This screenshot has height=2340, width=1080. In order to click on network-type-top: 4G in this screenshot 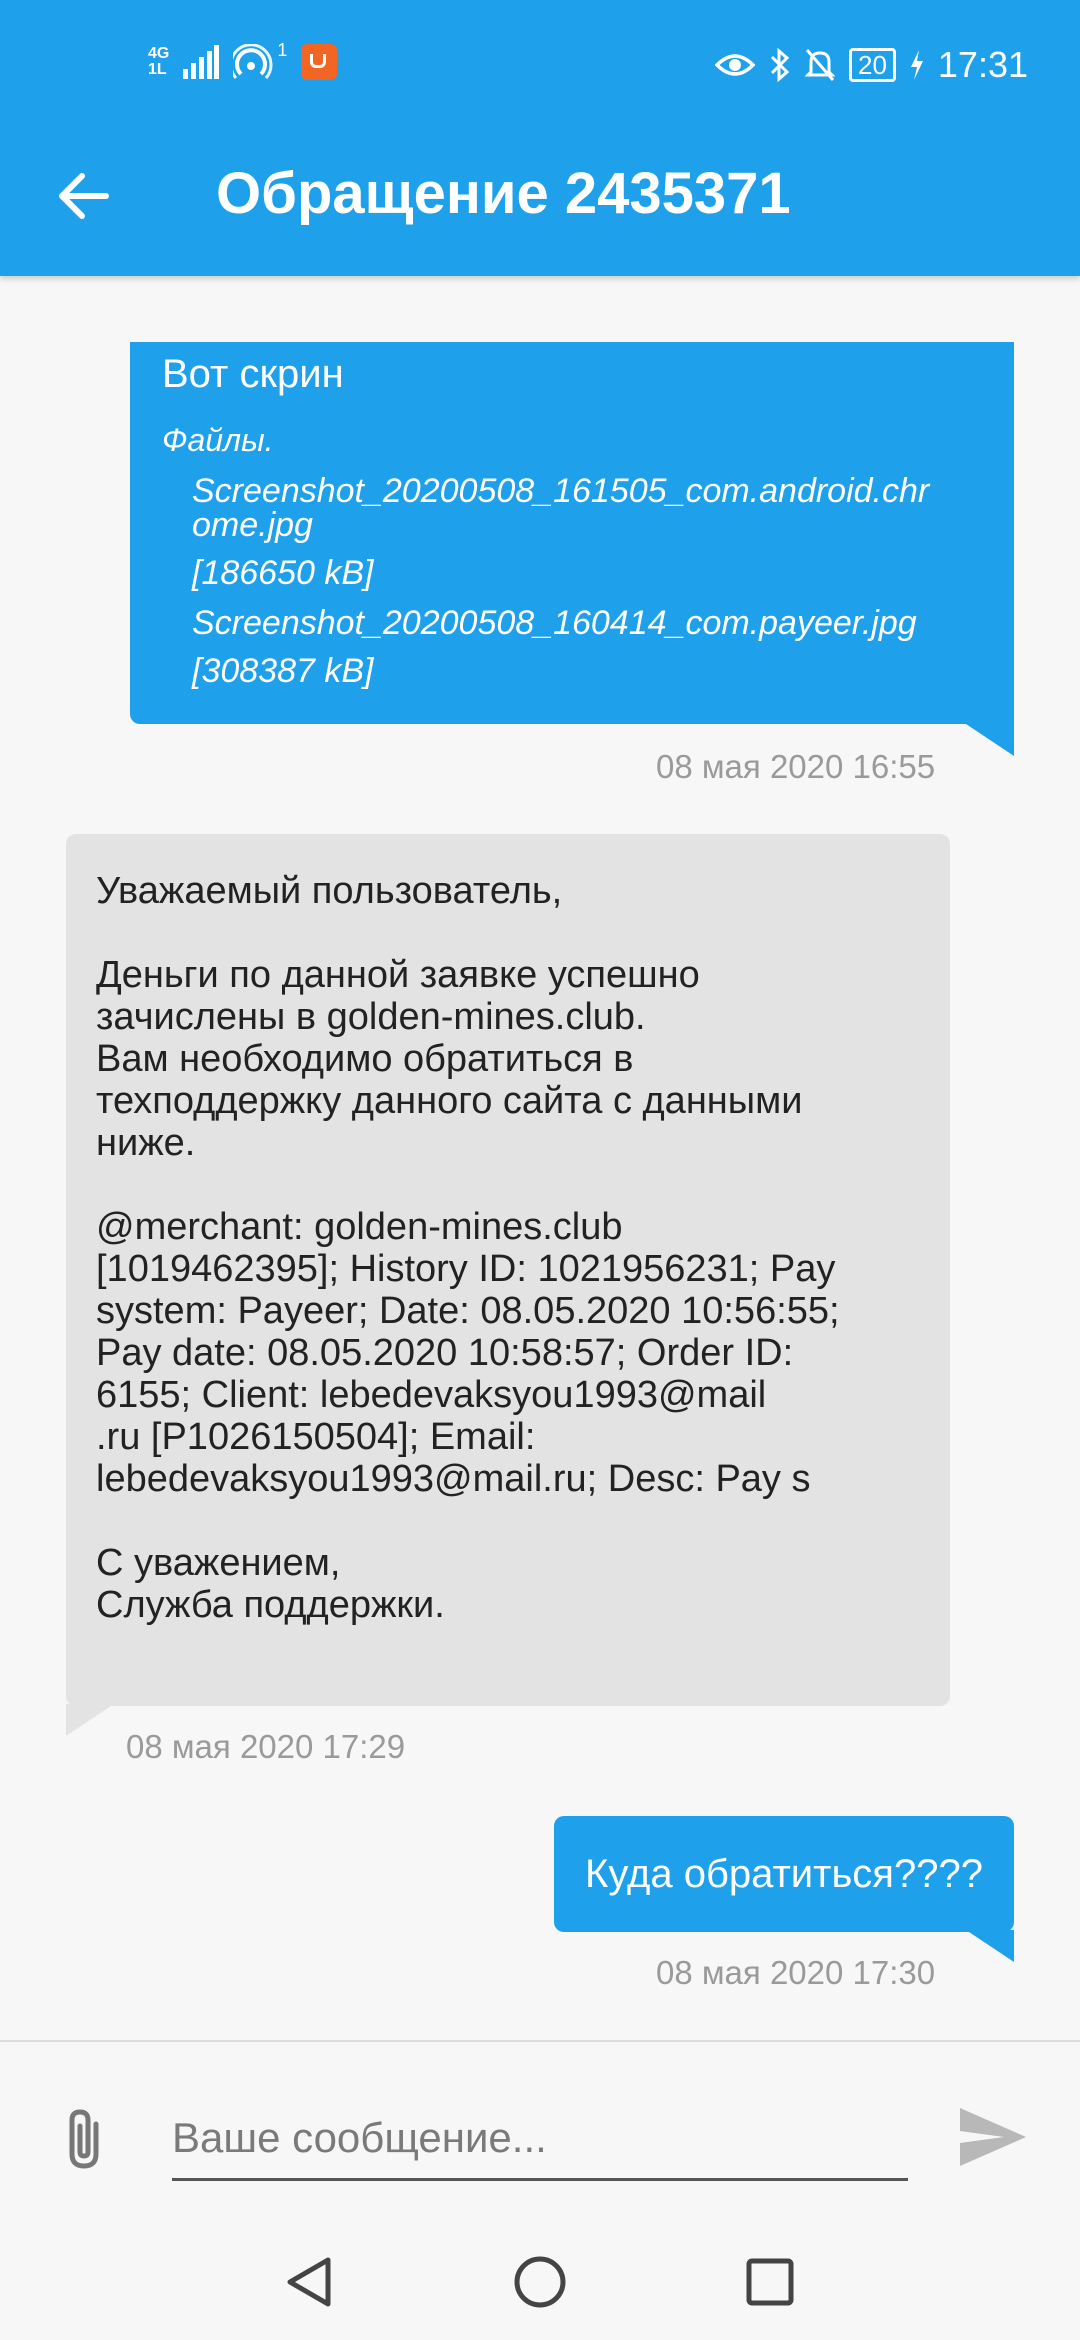, I will do `click(159, 53)`.